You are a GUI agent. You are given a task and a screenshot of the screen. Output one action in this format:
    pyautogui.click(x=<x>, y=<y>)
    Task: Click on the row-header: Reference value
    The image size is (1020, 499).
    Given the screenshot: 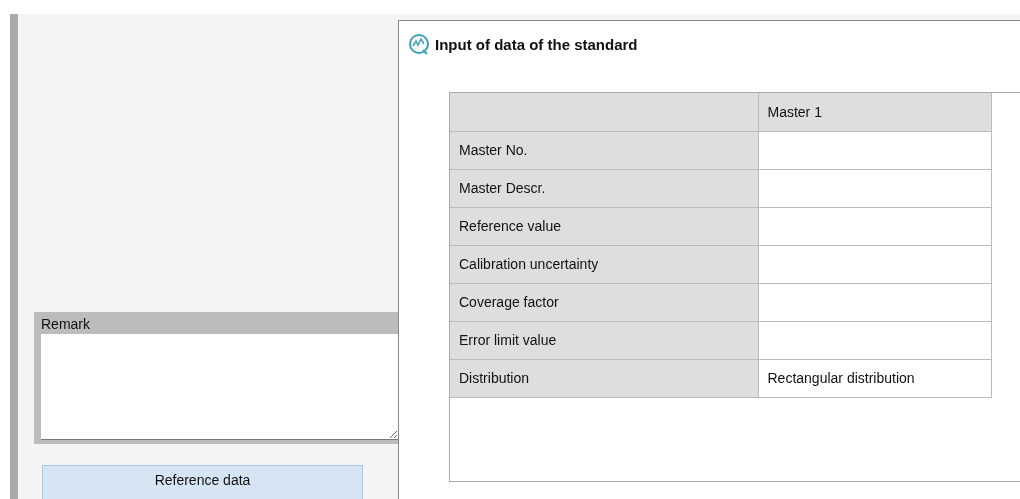 What is the action you would take?
    pyautogui.click(x=604, y=226)
    